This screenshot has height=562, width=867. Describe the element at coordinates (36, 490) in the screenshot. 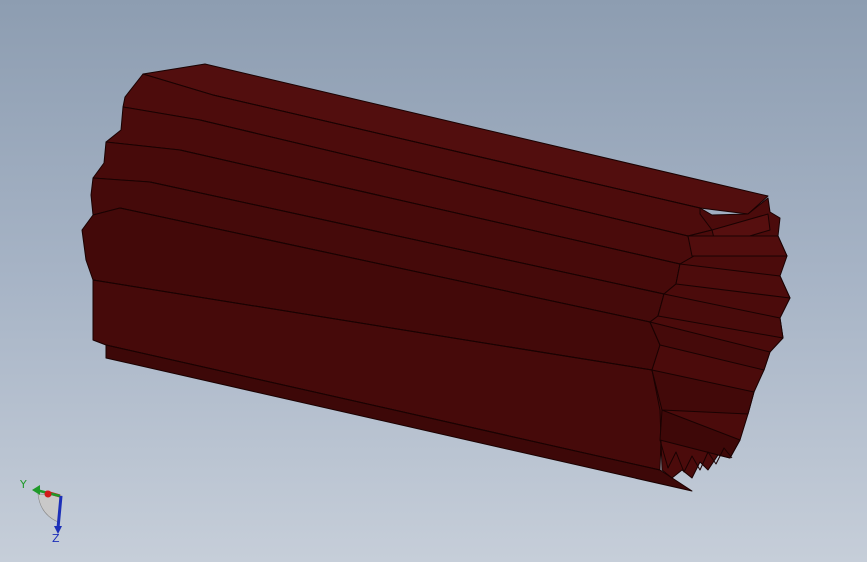

I see `triad-y-arrow` at that location.